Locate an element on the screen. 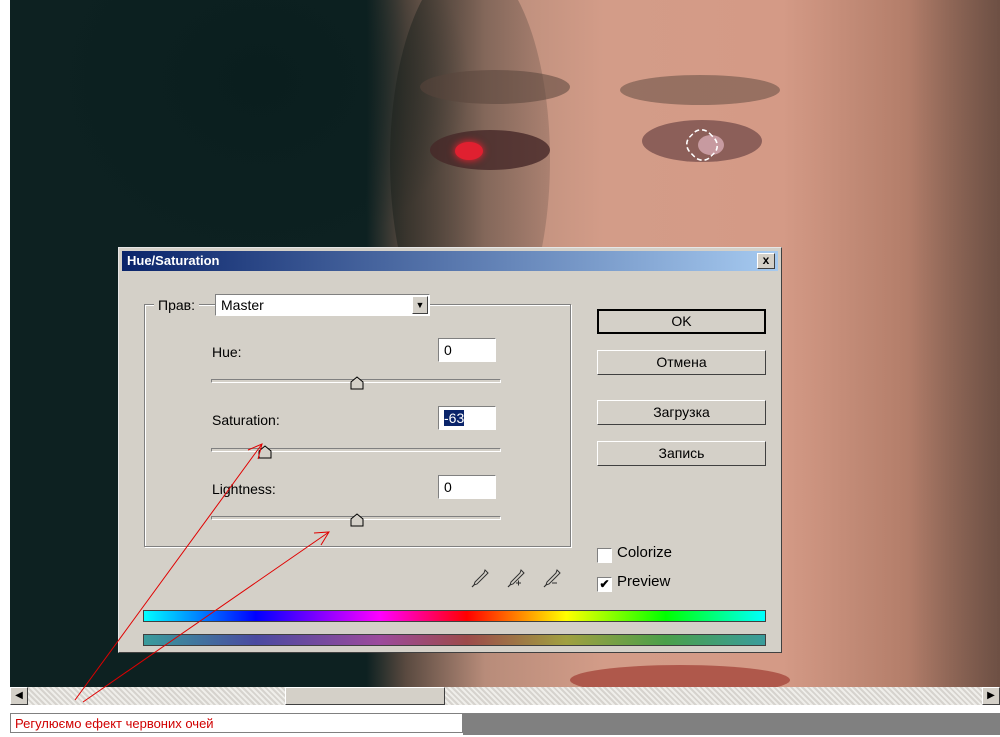 This screenshot has height=737, width=1000. scroll-left-button: ◀ is located at coordinates (19, 696).